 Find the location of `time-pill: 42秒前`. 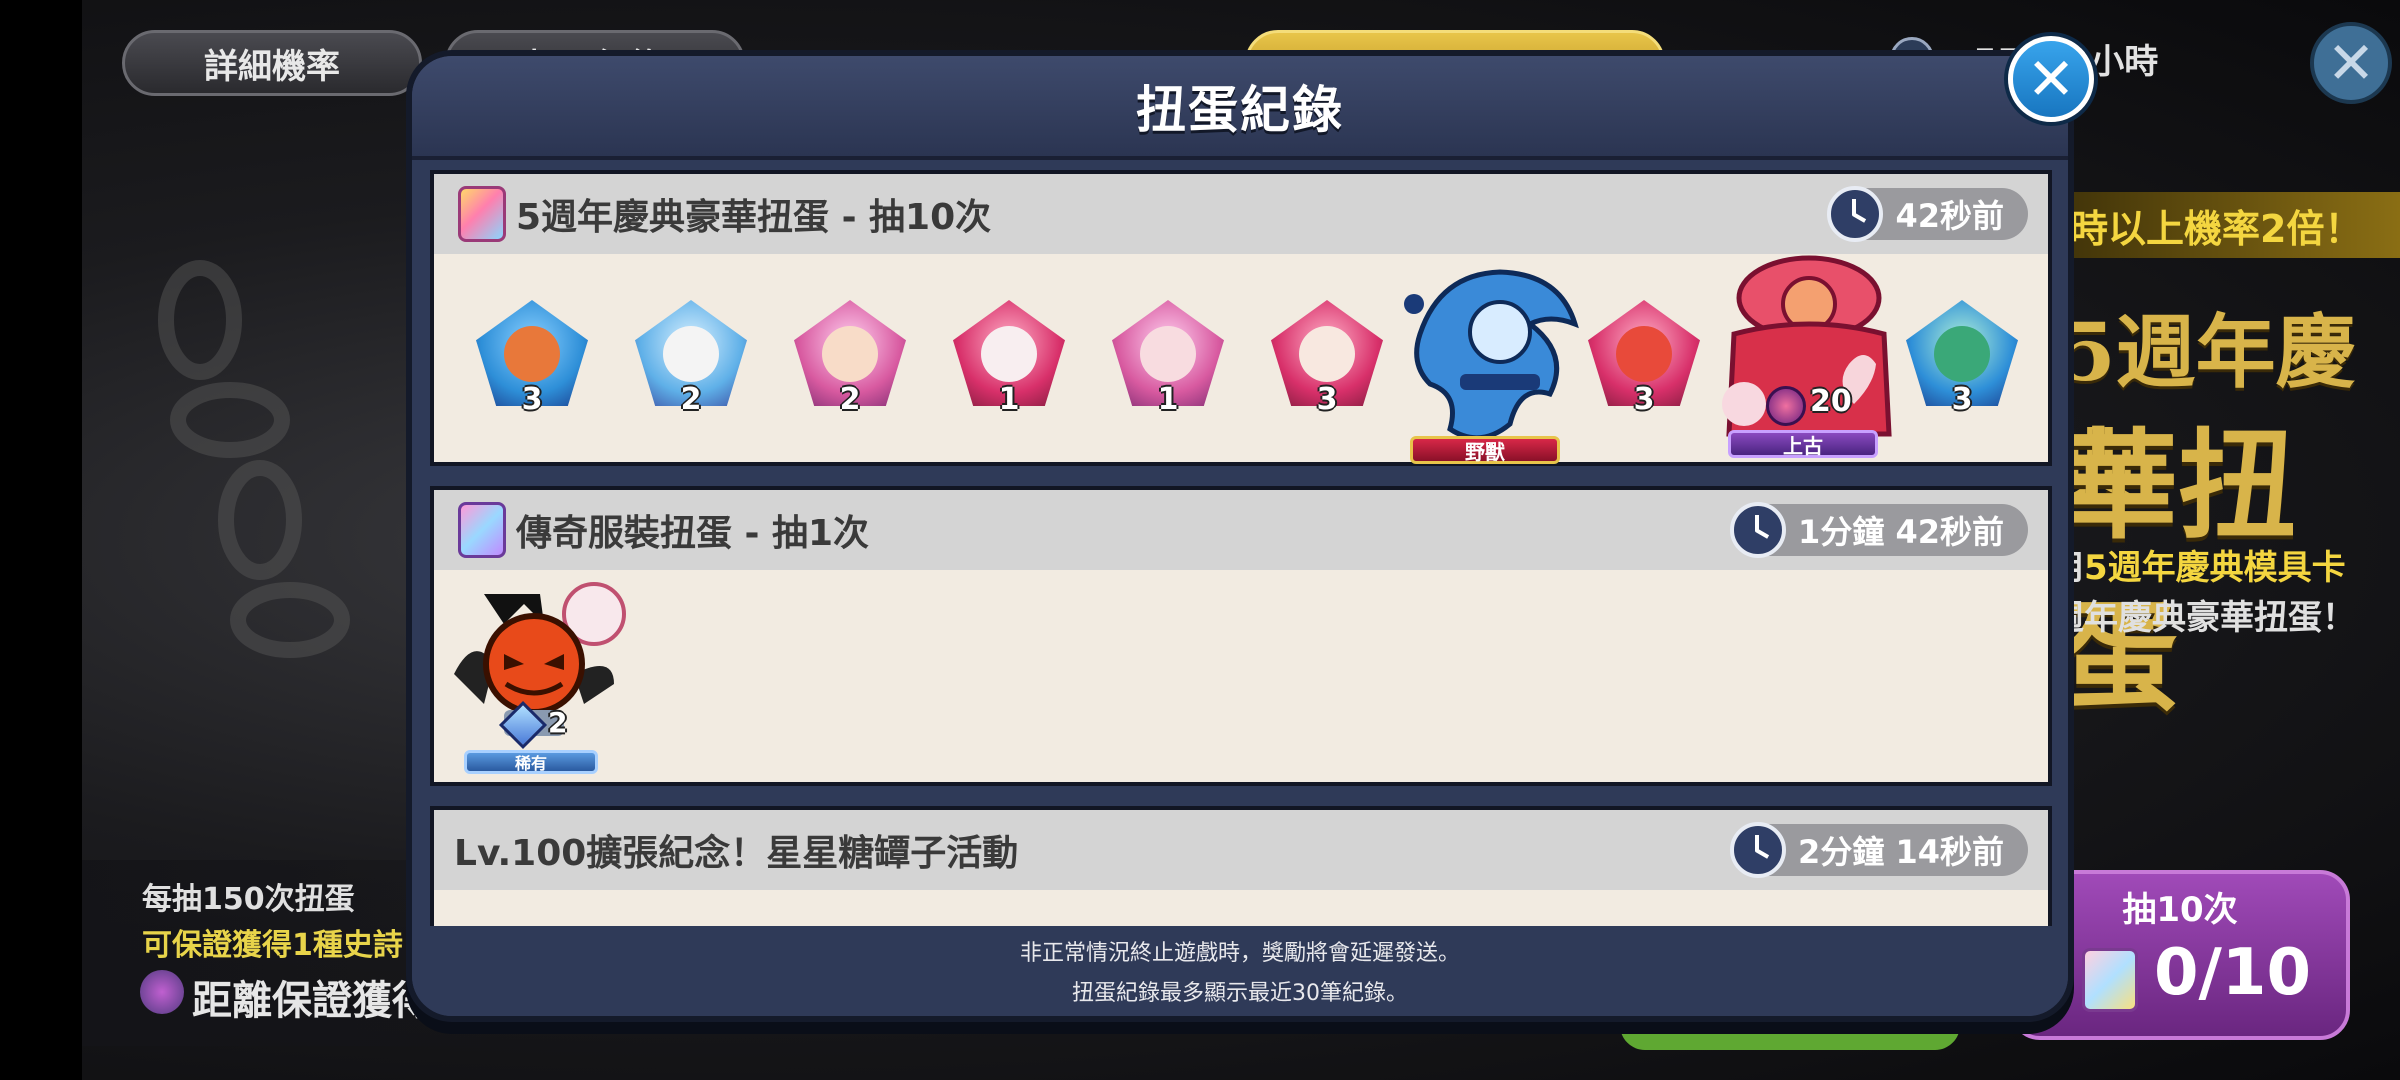

time-pill: 42秒前 is located at coordinates (1927, 214).